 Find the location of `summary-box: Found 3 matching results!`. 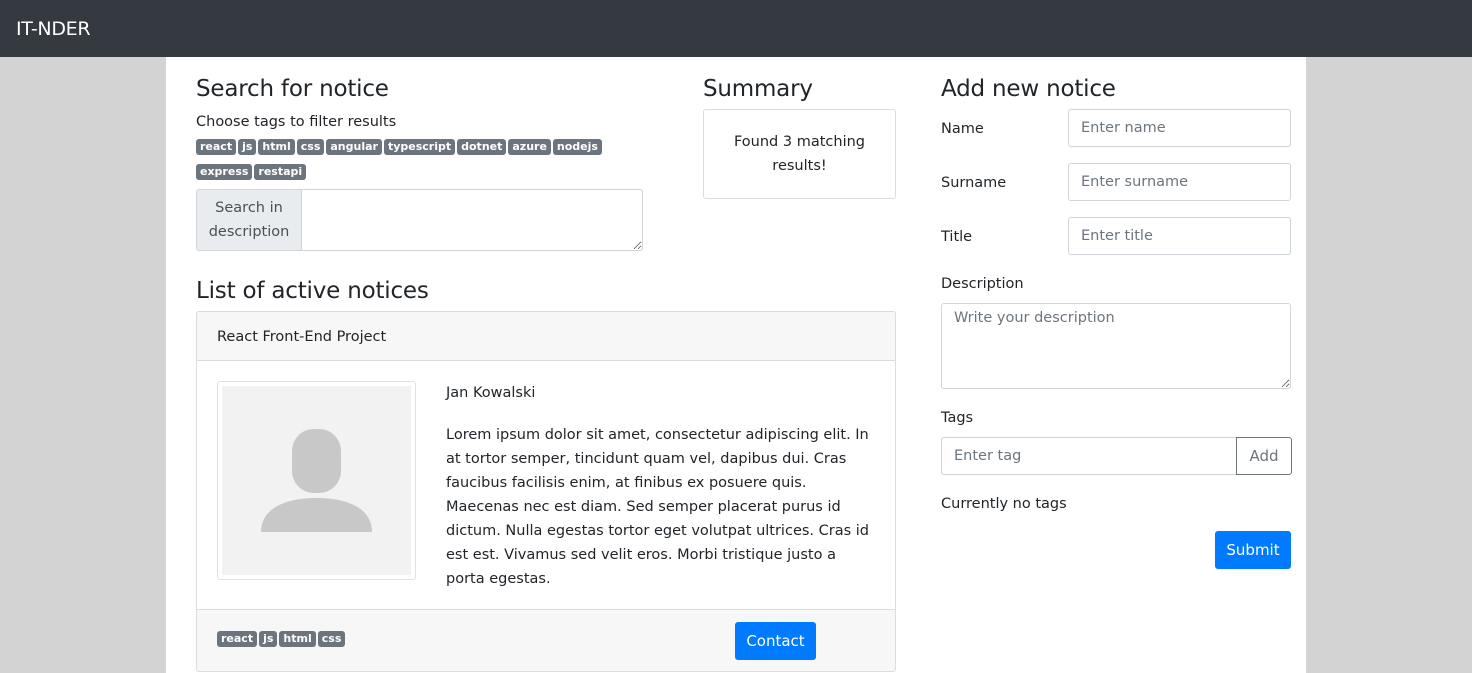

summary-box: Found 3 matching results! is located at coordinates (799, 154).